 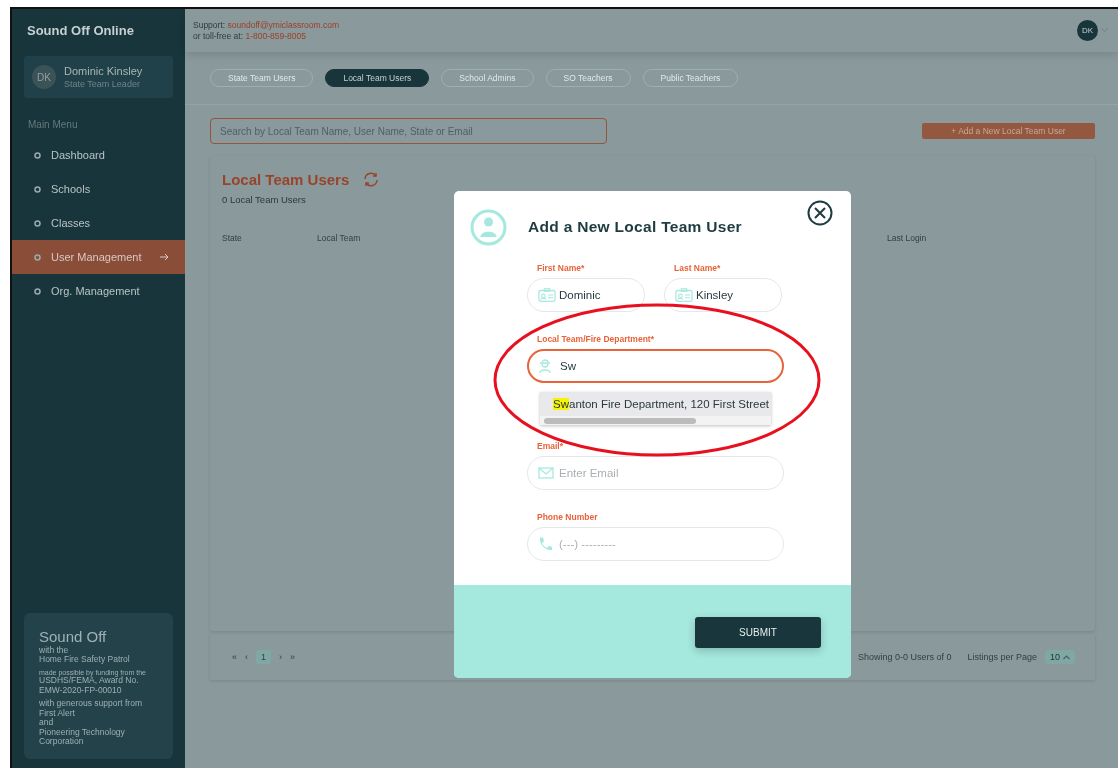 What do you see at coordinates (164, 257) in the screenshot?
I see `arrow-right-icon` at bounding box center [164, 257].